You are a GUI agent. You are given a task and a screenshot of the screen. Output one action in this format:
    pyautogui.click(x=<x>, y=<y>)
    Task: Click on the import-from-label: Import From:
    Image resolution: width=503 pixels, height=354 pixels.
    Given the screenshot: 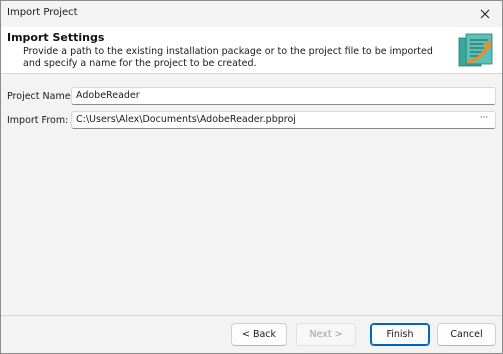 What is the action you would take?
    pyautogui.click(x=38, y=120)
    